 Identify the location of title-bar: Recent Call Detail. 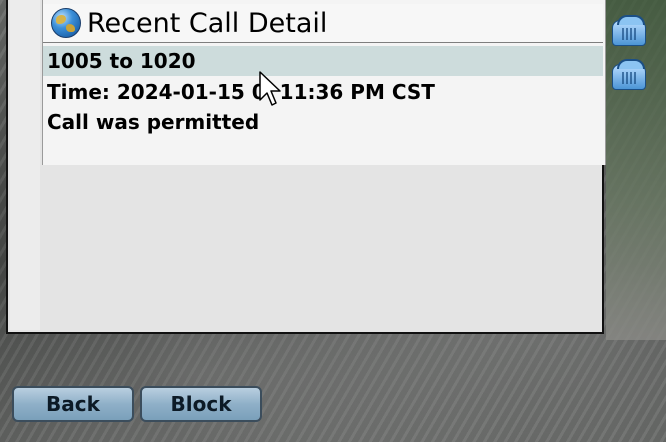
(323, 23).